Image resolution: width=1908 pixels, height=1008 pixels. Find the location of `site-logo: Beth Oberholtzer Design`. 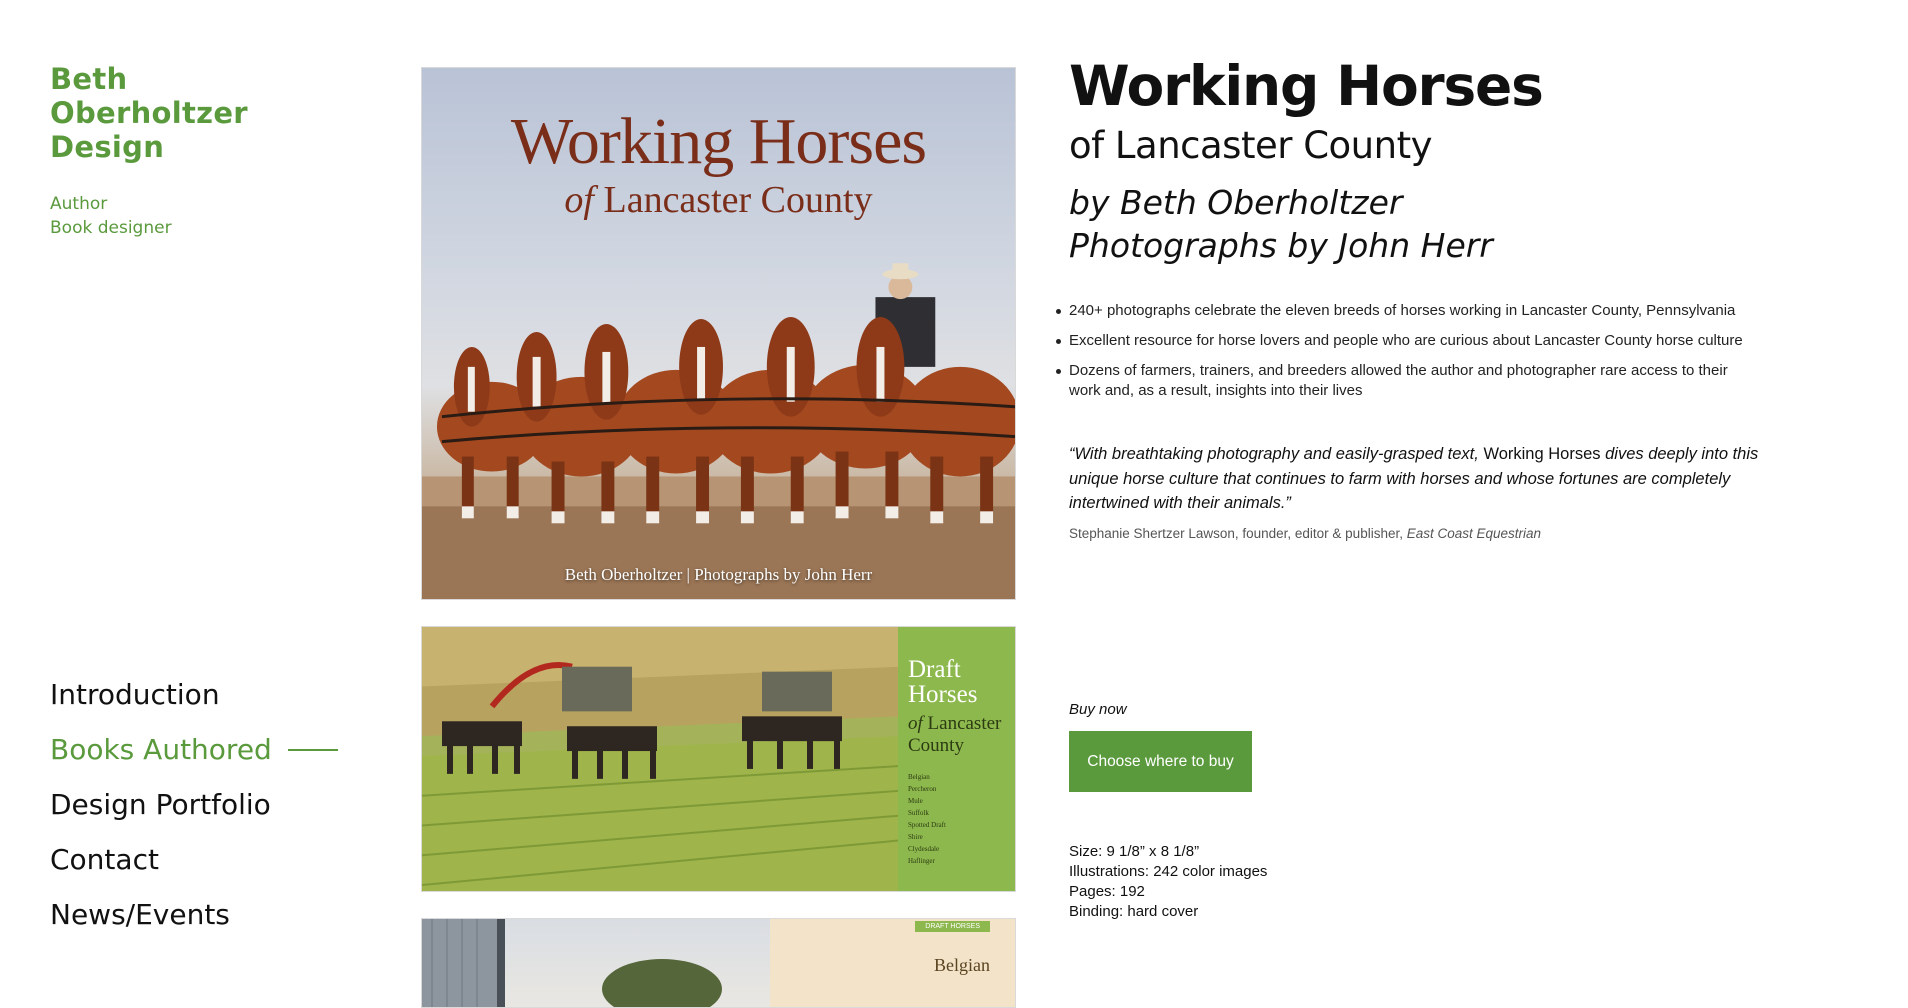

site-logo: Beth Oberholtzer Design is located at coordinates (165, 113).